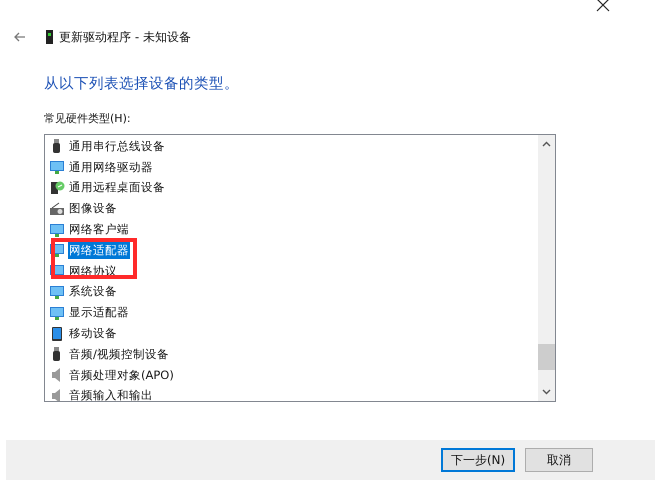 The image size is (668, 487). What do you see at coordinates (49, 37) in the screenshot?
I see `device-icon` at bounding box center [49, 37].